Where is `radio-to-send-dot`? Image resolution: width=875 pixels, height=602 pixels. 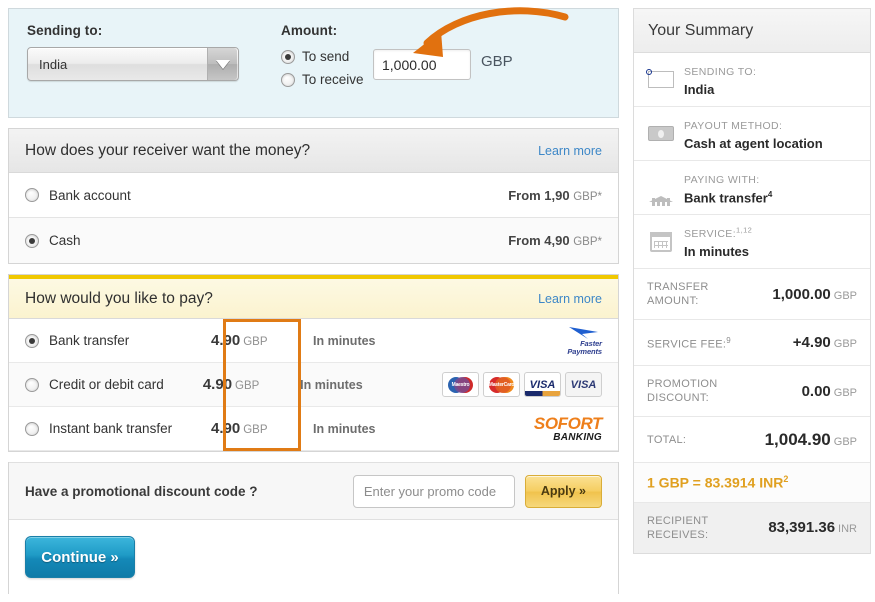
radio-to-send-dot is located at coordinates (288, 56).